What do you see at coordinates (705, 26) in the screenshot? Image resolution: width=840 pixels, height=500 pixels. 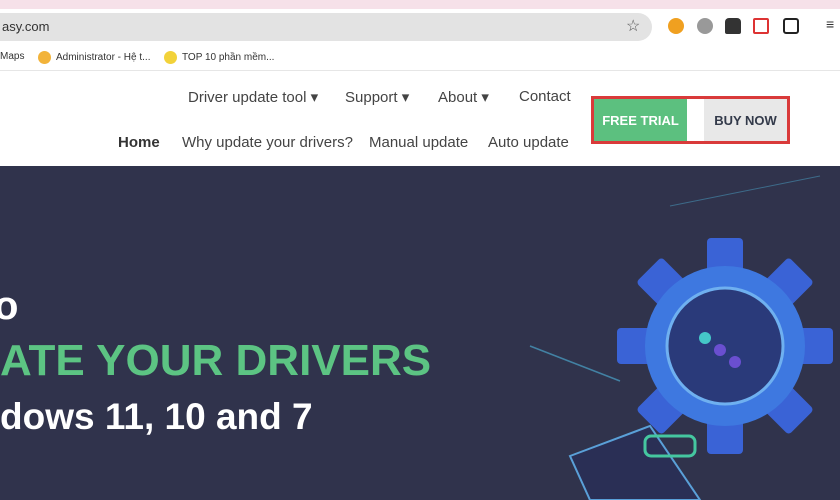 I see `gear-extension-icon` at bounding box center [705, 26].